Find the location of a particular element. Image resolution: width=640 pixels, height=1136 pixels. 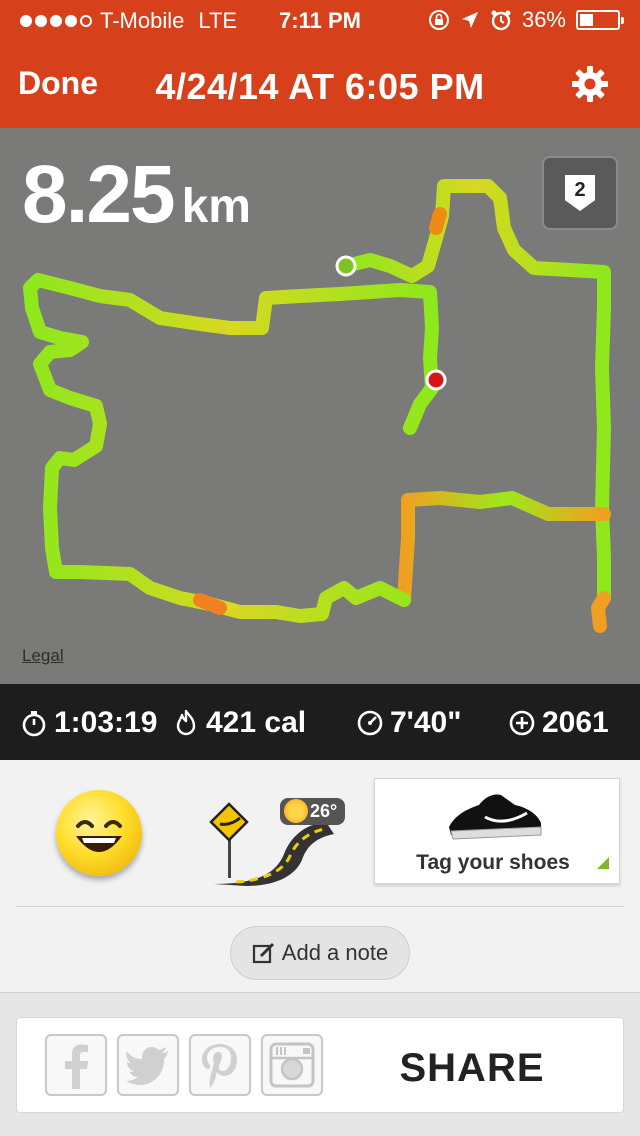

tag-shoes-button: Tag your shoes is located at coordinates (497, 831).